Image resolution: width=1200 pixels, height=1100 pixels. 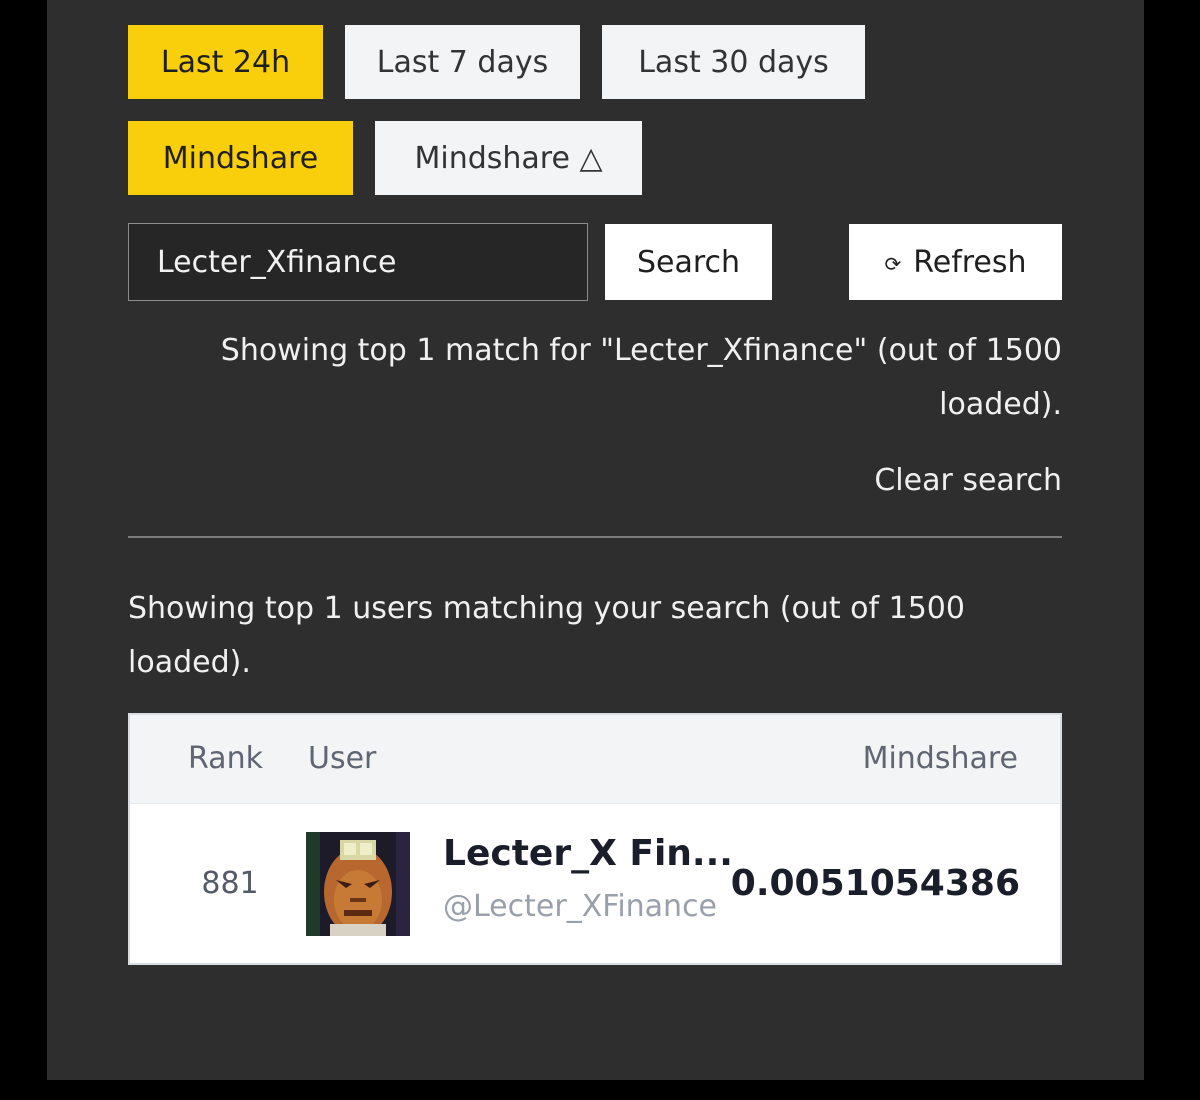 I want to click on refresh-icon: ⟳, so click(x=893, y=264).